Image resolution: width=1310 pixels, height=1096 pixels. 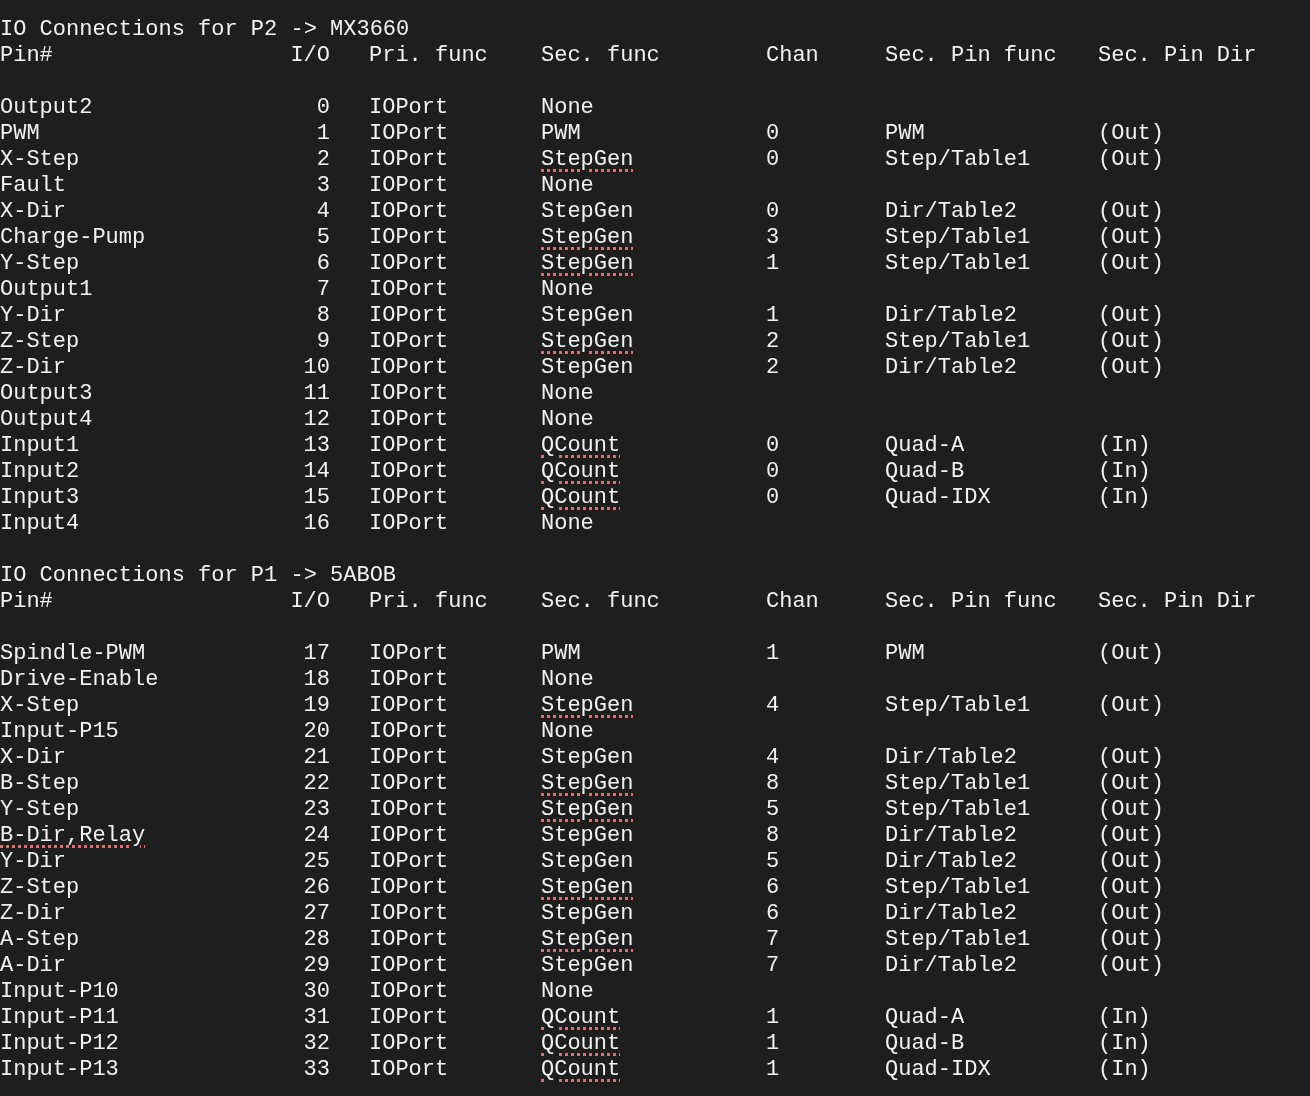 I want to click on table-cell: Output3, so click(x=46, y=393).